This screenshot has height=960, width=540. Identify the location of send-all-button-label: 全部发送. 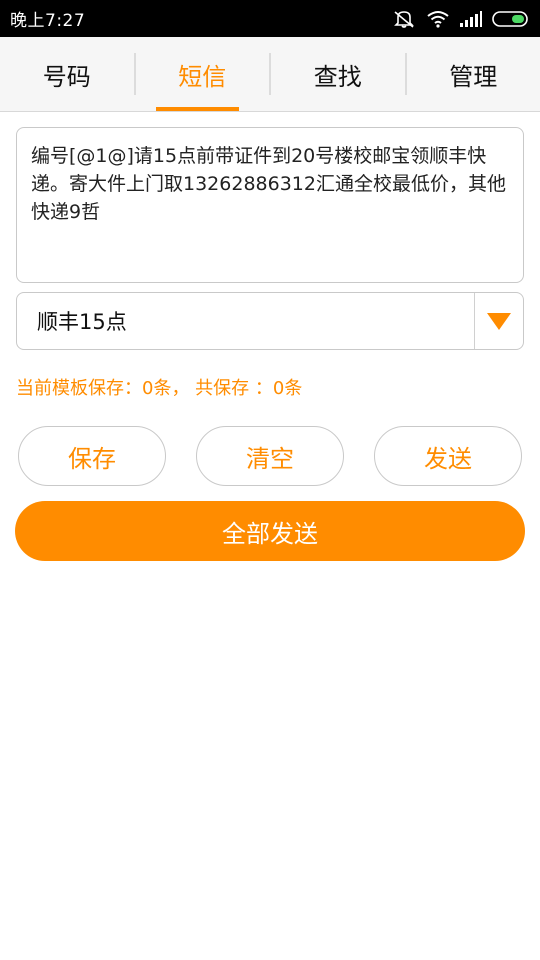
(270, 533).